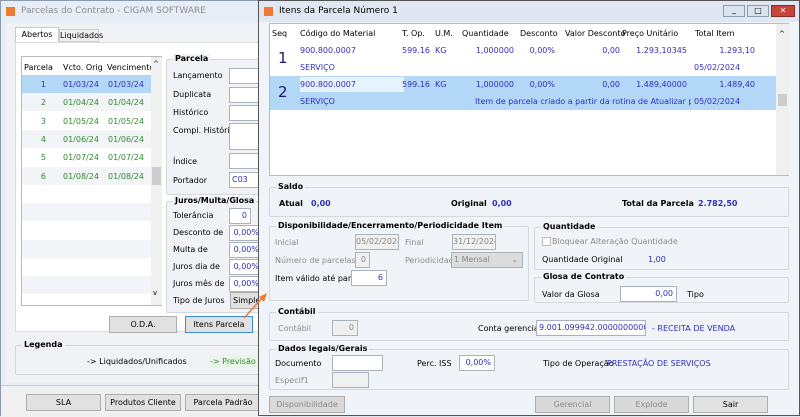 The image size is (800, 417). Describe the element at coordinates (307, 404) in the screenshot. I see `disponibilidade-button: Disponibilidade` at that location.